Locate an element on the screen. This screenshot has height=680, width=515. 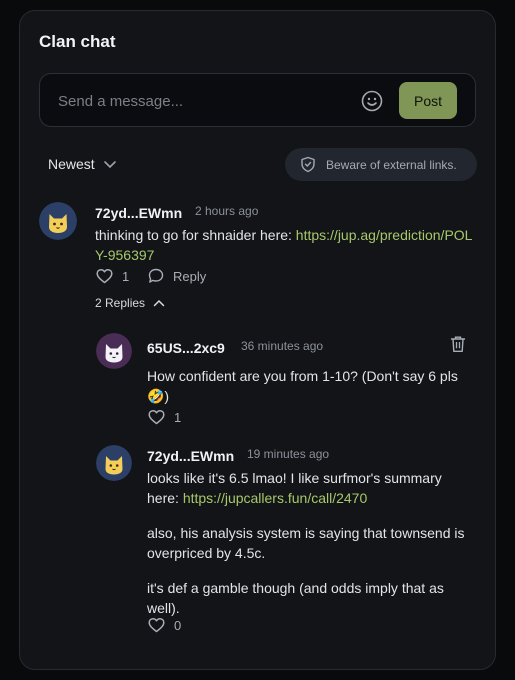
emoji-icon is located at coordinates (372, 101).